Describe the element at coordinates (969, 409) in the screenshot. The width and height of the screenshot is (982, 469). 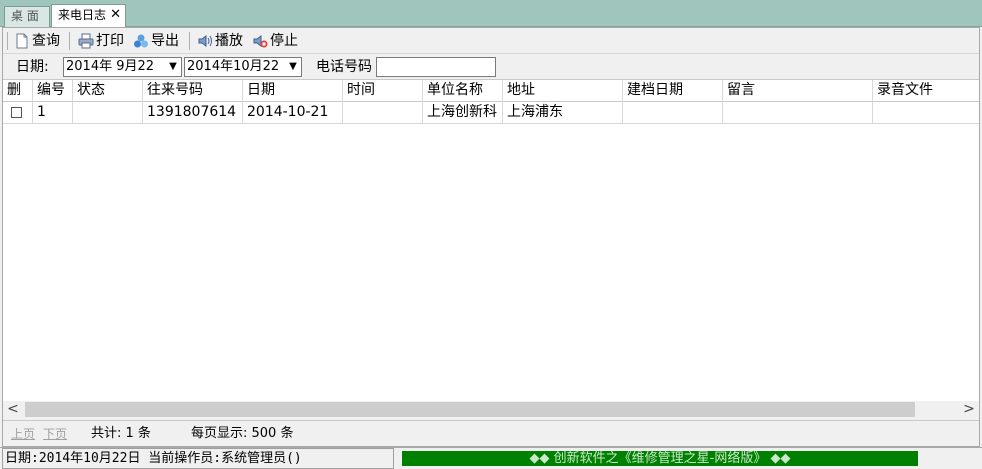
I see `scroll-right-icon: >` at that location.